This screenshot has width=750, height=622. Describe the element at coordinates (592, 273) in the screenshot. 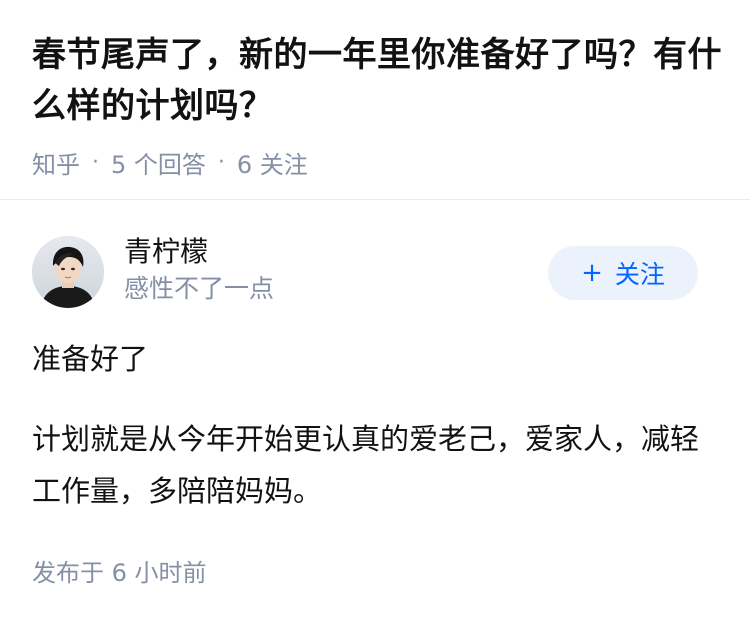

I see `plus-icon: +` at that location.